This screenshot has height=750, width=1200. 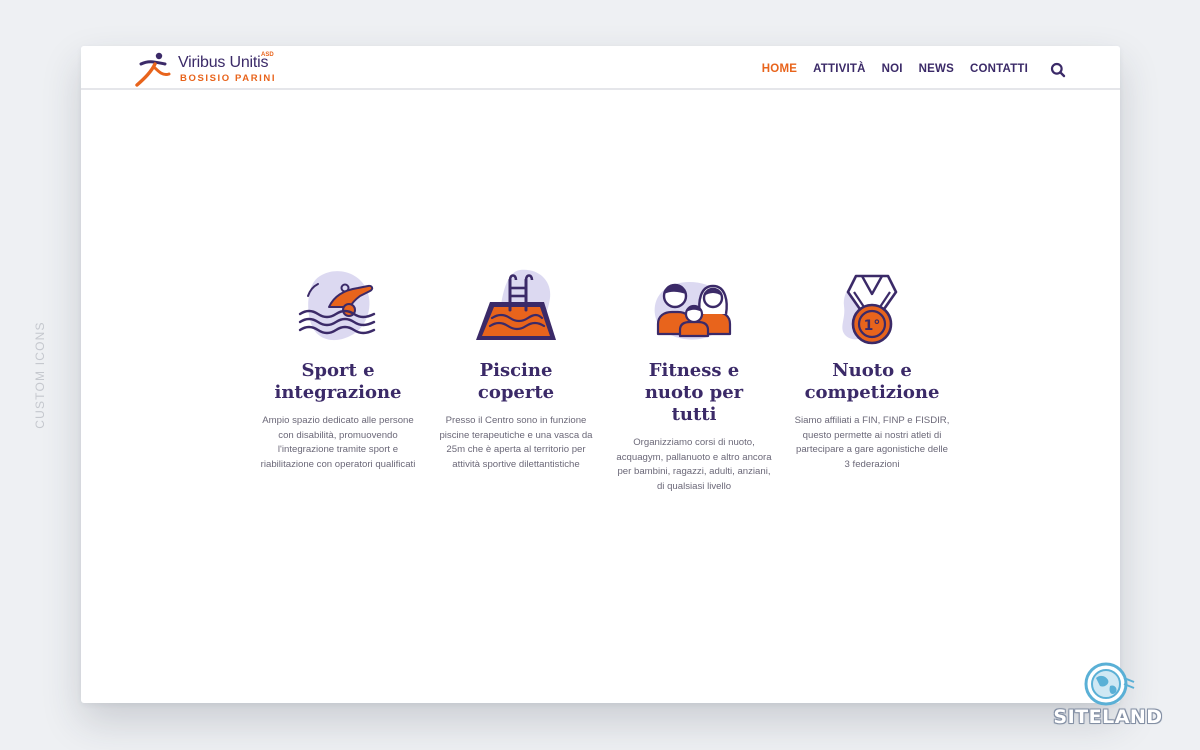 What do you see at coordinates (936, 69) in the screenshot?
I see `nav-news: NEWS` at bounding box center [936, 69].